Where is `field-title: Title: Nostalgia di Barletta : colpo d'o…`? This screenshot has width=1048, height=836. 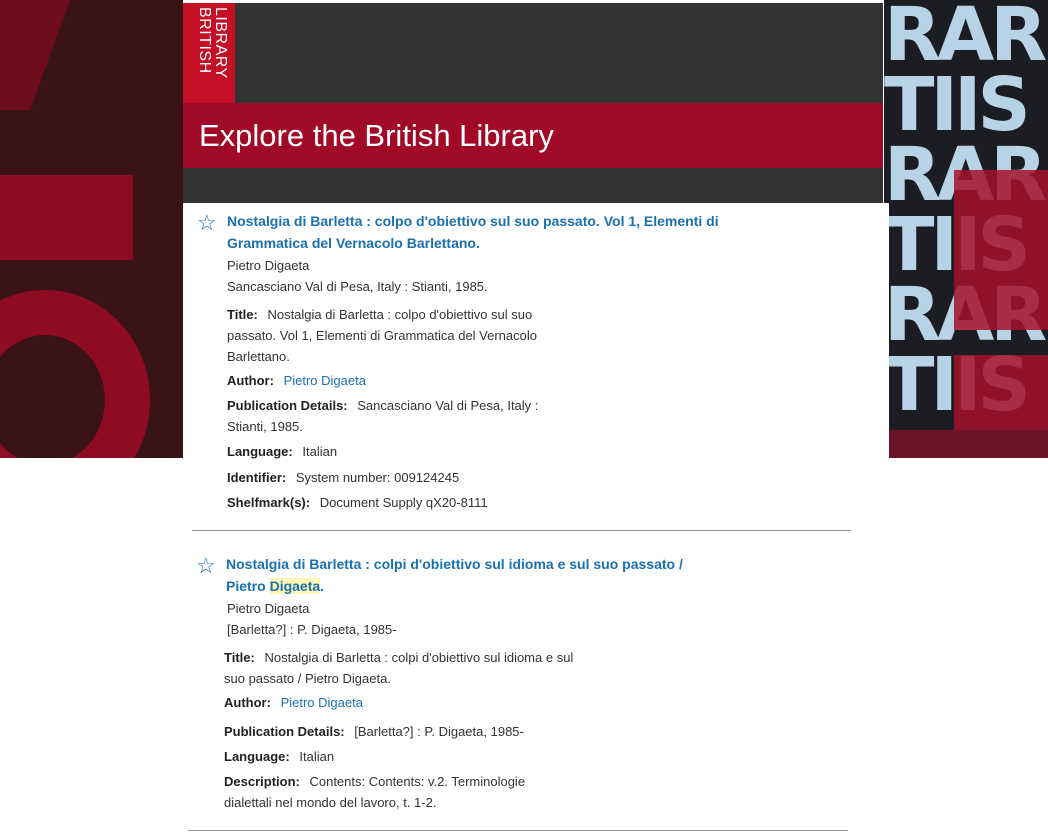
field-title: Title: Nostalgia di Barletta : colpo d'o… is located at coordinates (382, 335).